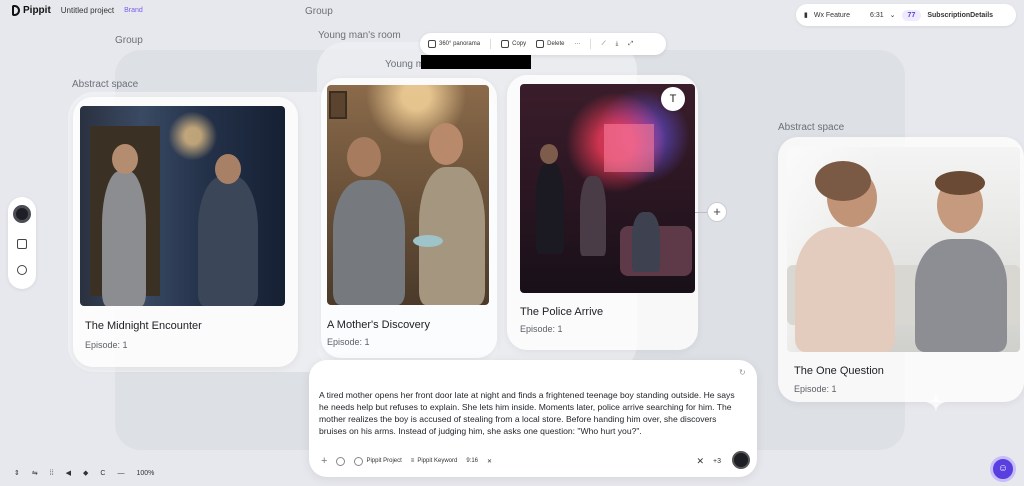  I want to click on credits-count: 77, so click(911, 15).